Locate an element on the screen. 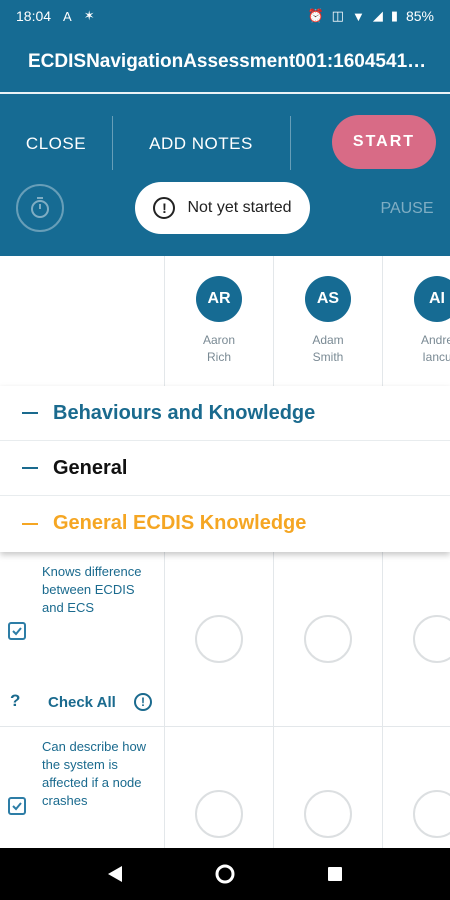 This screenshot has width=450, height=900. question-text: Knows difference between ECDIS and ECS is located at coordinates (92, 589).